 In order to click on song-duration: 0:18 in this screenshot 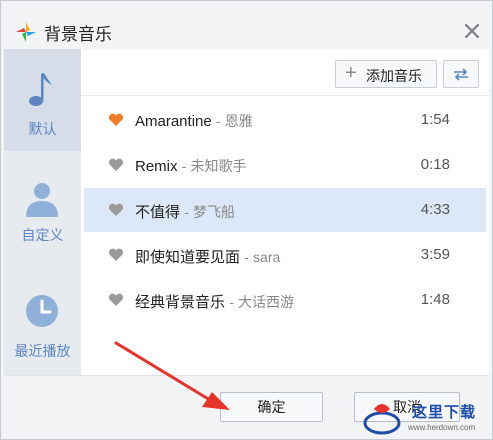, I will do `click(435, 164)`.